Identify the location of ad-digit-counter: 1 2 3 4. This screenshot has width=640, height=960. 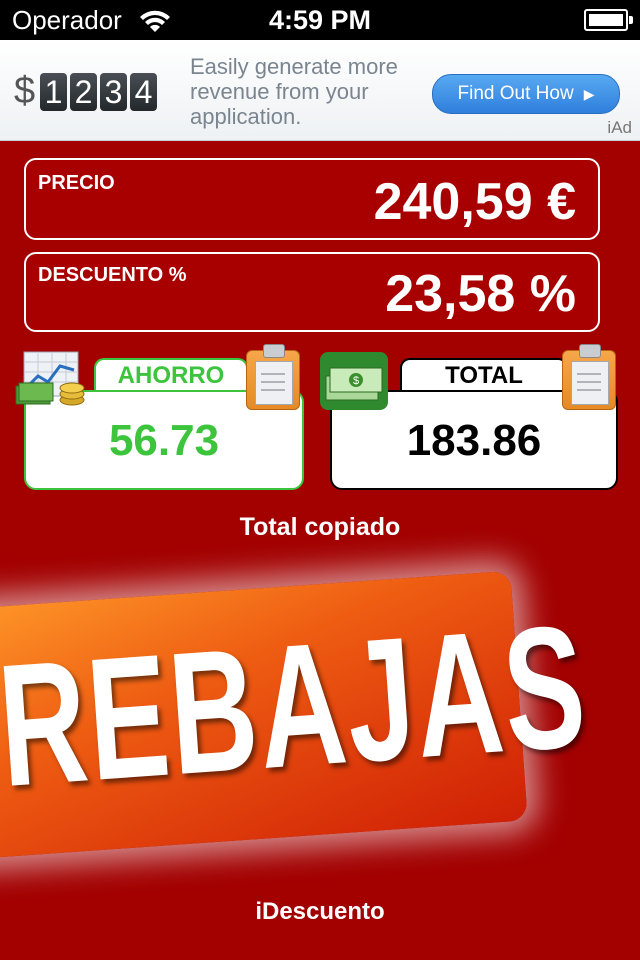
(98, 92).